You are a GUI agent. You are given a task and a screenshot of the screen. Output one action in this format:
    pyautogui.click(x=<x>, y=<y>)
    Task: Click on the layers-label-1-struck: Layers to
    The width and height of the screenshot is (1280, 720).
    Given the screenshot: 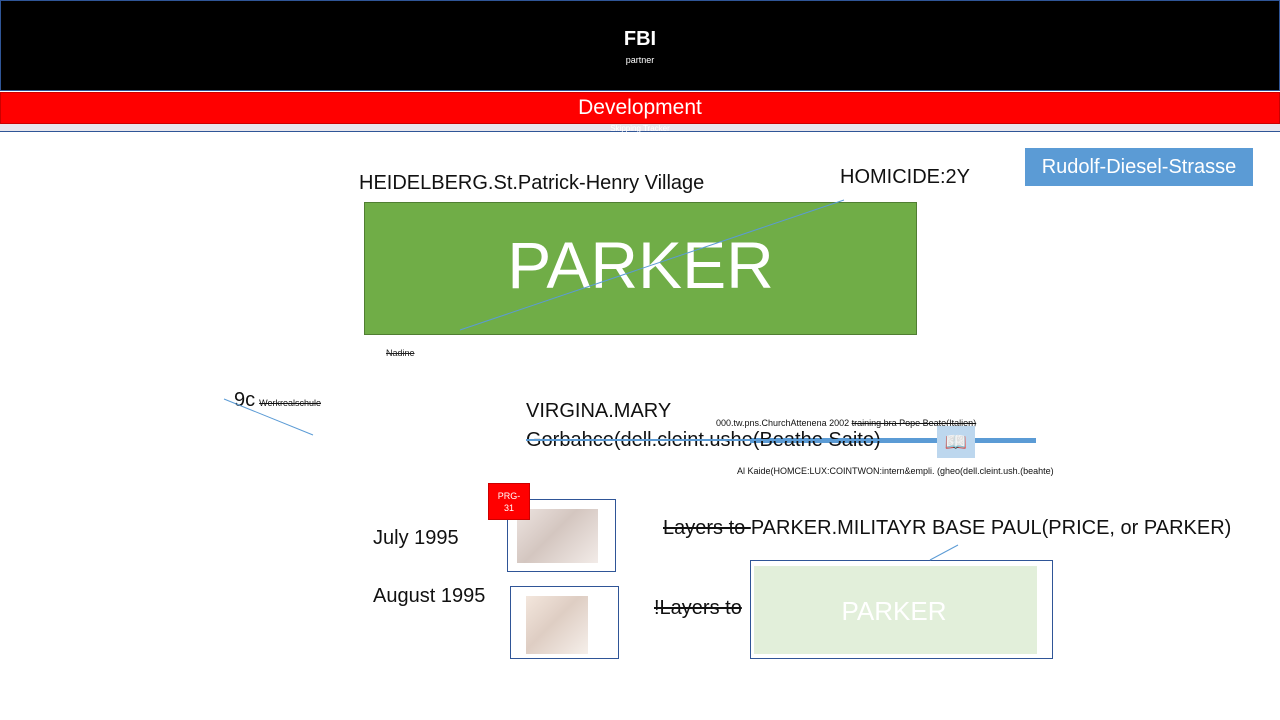 What is the action you would take?
    pyautogui.click(x=707, y=528)
    